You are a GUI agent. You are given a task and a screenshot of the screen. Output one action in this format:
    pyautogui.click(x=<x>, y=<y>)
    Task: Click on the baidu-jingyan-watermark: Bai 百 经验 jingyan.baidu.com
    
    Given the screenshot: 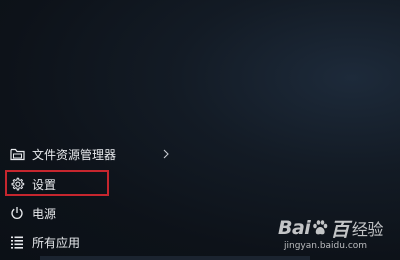 What is the action you would take?
    pyautogui.click(x=336, y=236)
    